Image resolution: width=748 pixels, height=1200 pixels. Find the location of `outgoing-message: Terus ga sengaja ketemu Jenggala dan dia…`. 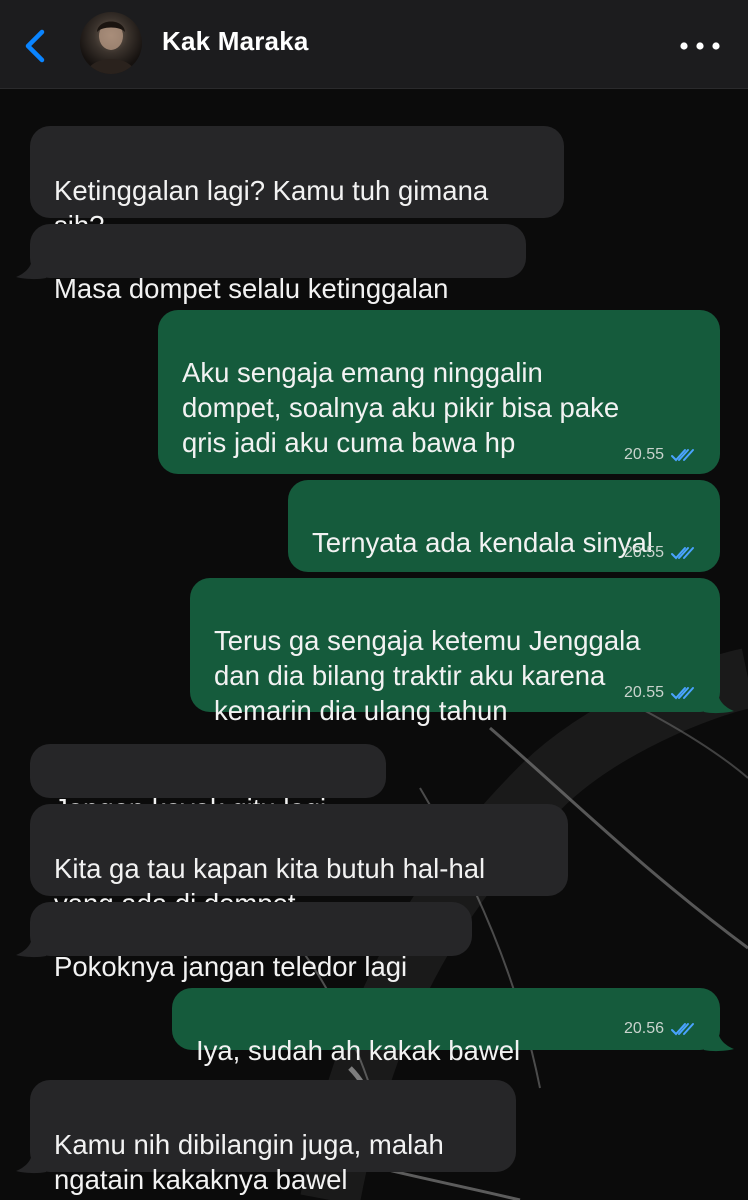

outgoing-message: Terus ga sengaja ketemu Jenggala dan dia… is located at coordinates (455, 652).